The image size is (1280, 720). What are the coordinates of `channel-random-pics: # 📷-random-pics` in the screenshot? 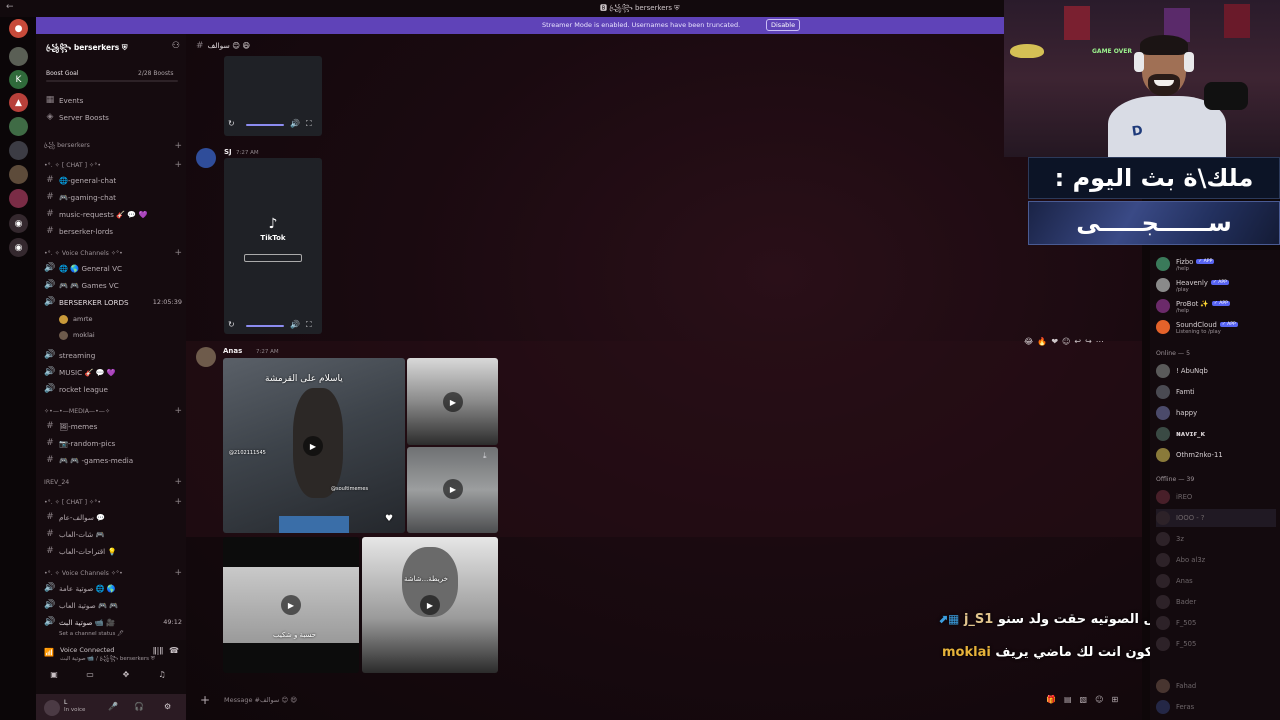 It's located at (113, 443).